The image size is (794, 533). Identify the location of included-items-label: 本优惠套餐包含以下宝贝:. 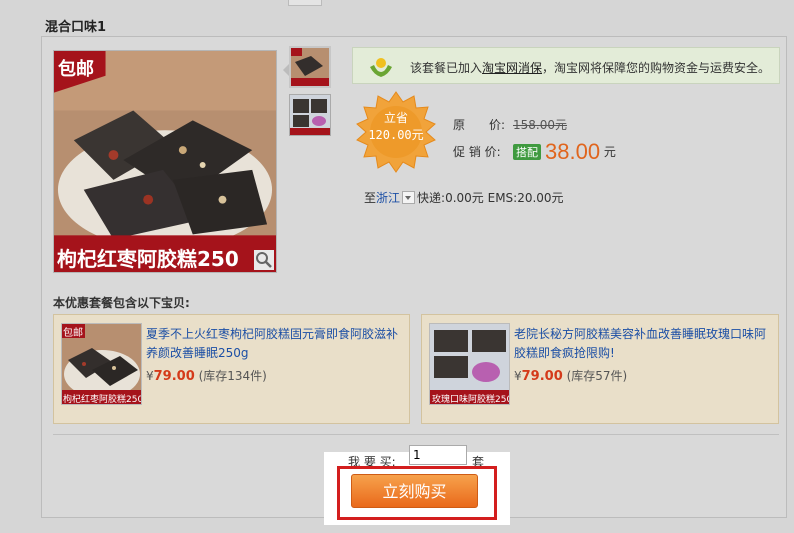
(121, 303).